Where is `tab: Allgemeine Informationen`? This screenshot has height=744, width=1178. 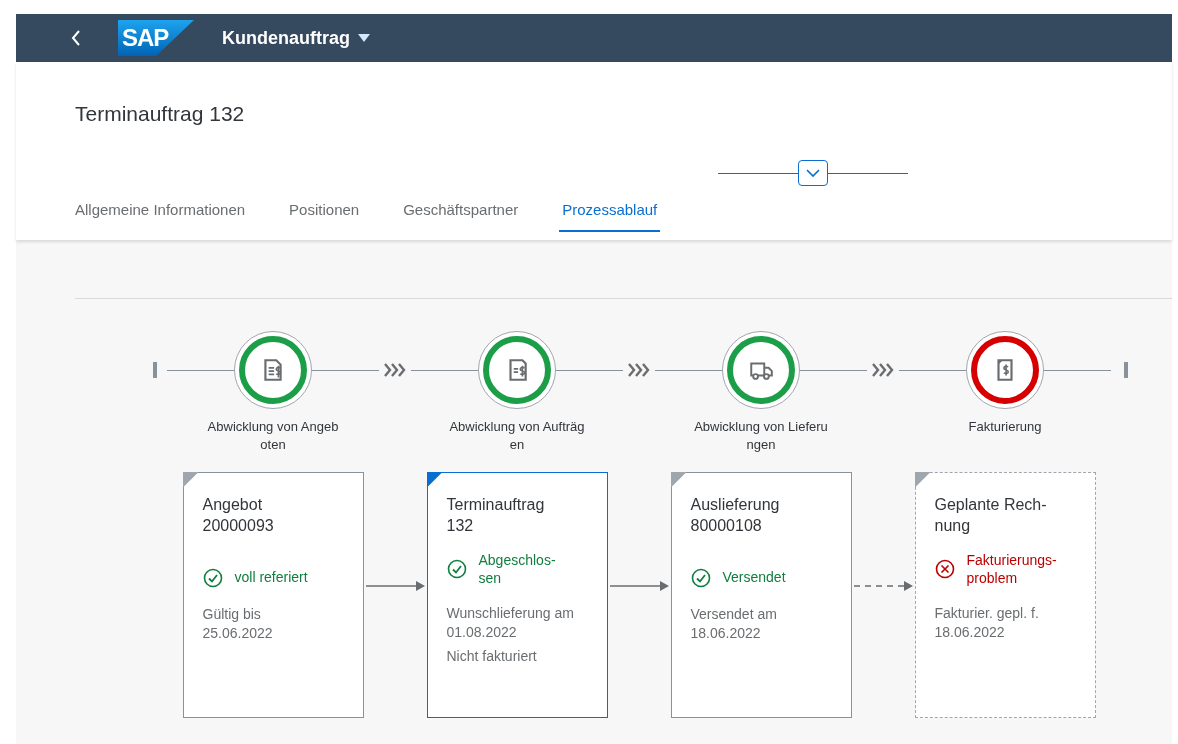
tab: Allgemeine Informationen is located at coordinates (160, 214).